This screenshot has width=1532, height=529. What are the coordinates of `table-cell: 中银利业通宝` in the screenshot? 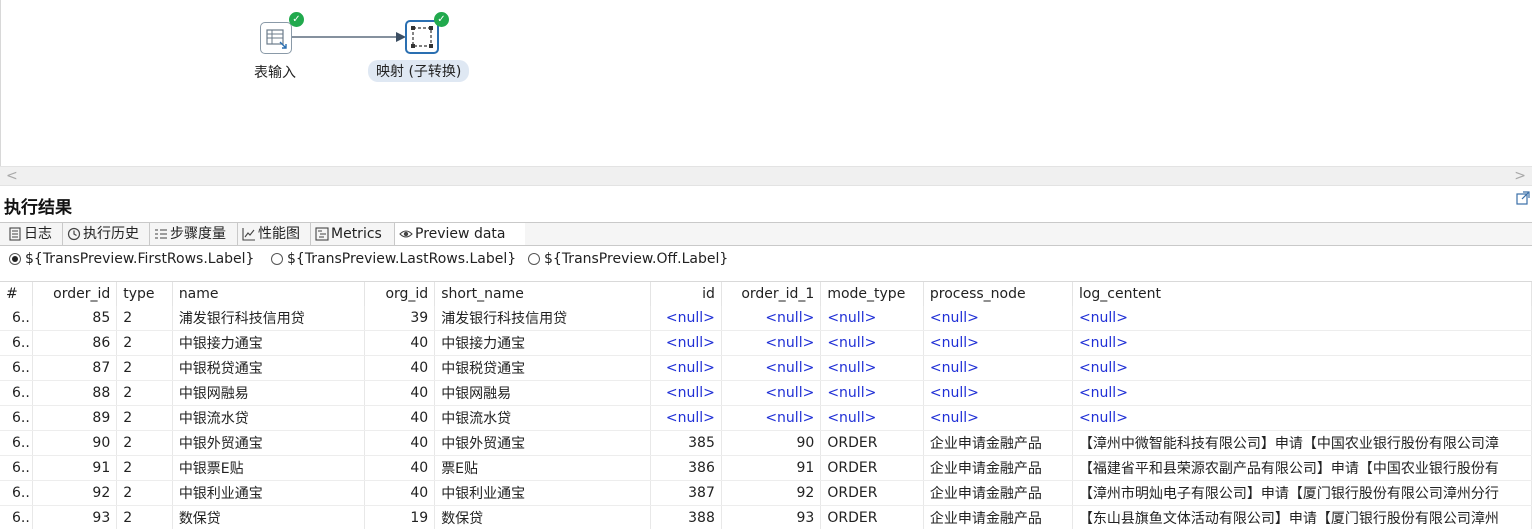 It's located at (268, 493).